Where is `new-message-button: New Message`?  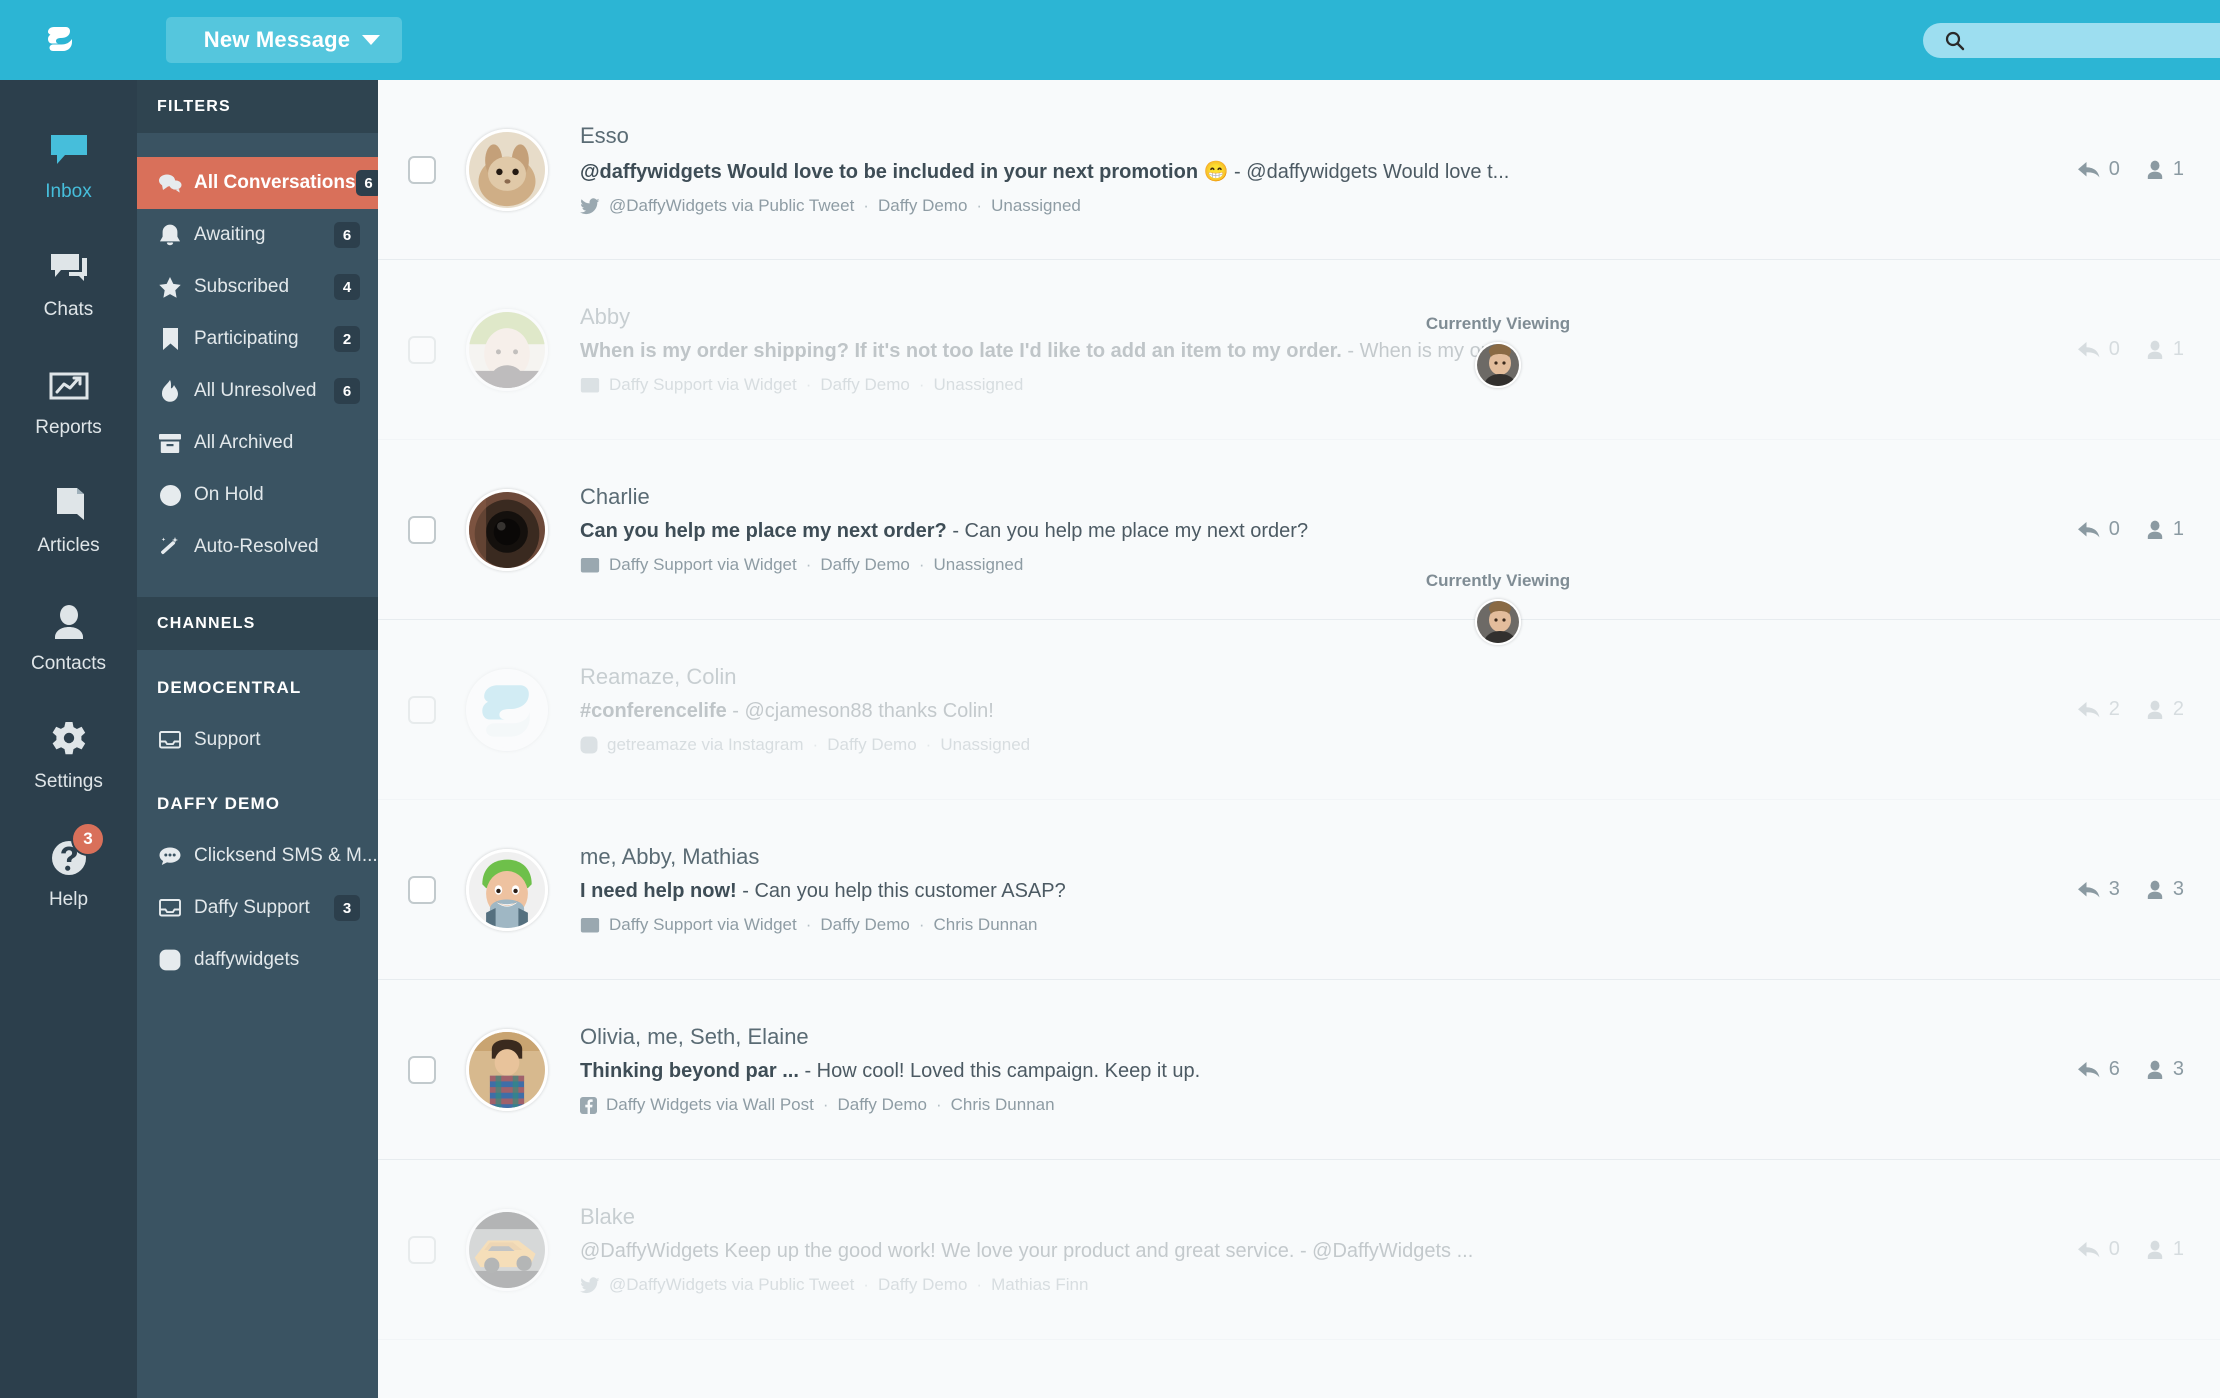 new-message-button: New Message is located at coordinates (284, 40).